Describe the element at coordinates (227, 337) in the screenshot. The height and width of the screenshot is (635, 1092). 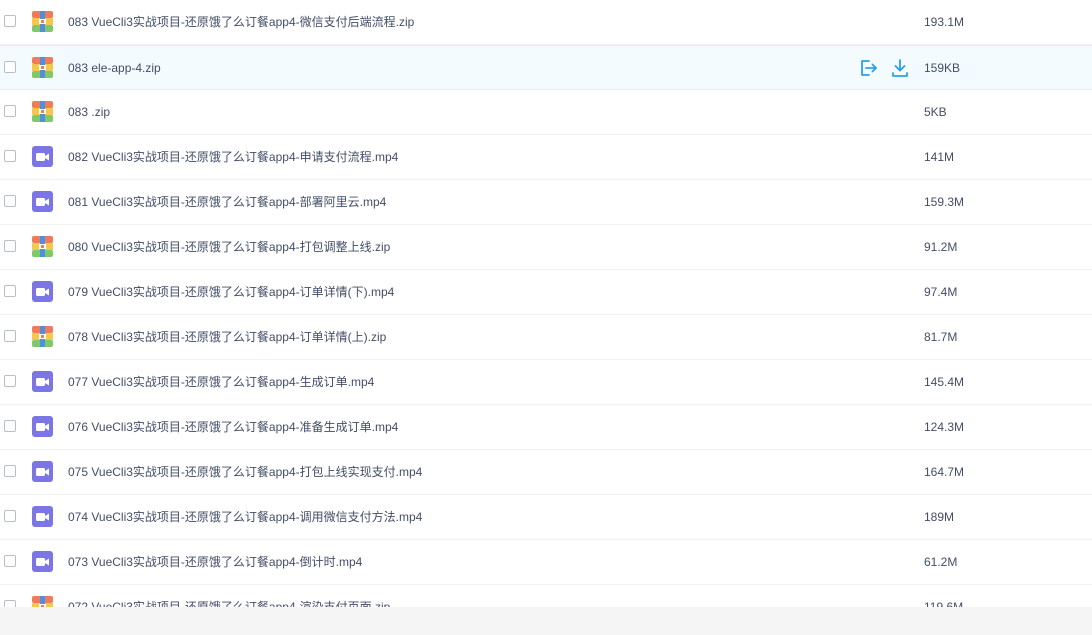
I see `file-name: 078 VueCli3实战项目-还原饿了么订餐app4-订单详情(上).zip` at that location.